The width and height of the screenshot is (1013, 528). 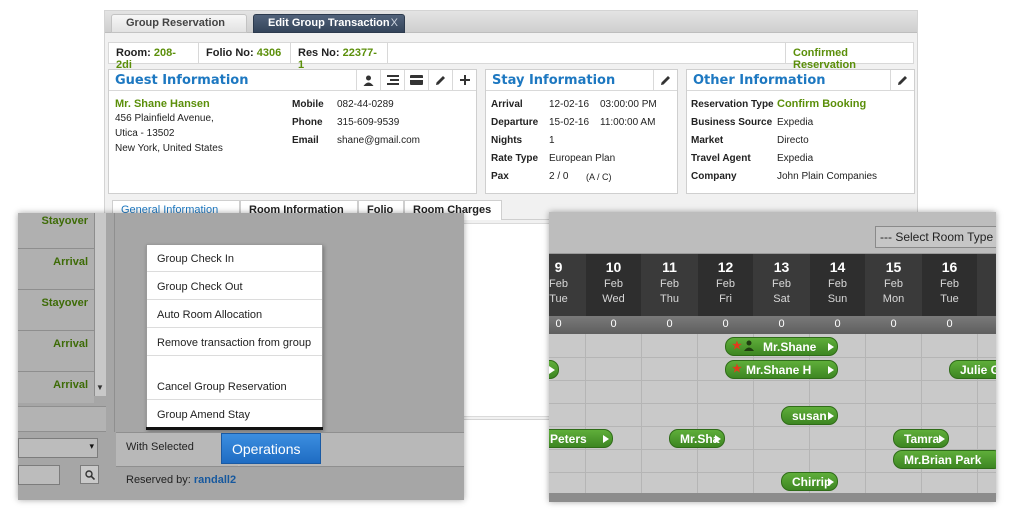 I want to click on list-icon, so click(x=392, y=80).